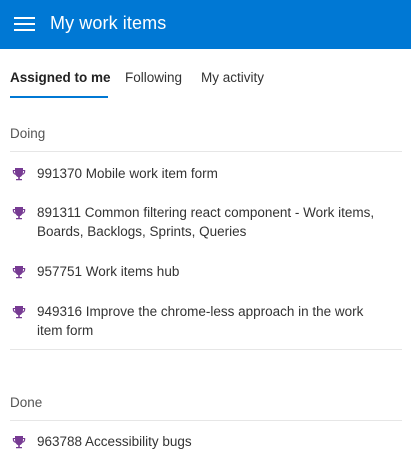 This screenshot has width=411, height=457. I want to click on app-header: My work items, so click(205, 24).